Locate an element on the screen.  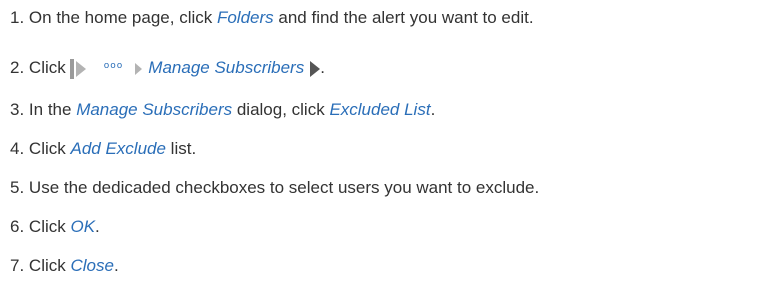
ui-reference-ok: OK is located at coordinates (83, 226).